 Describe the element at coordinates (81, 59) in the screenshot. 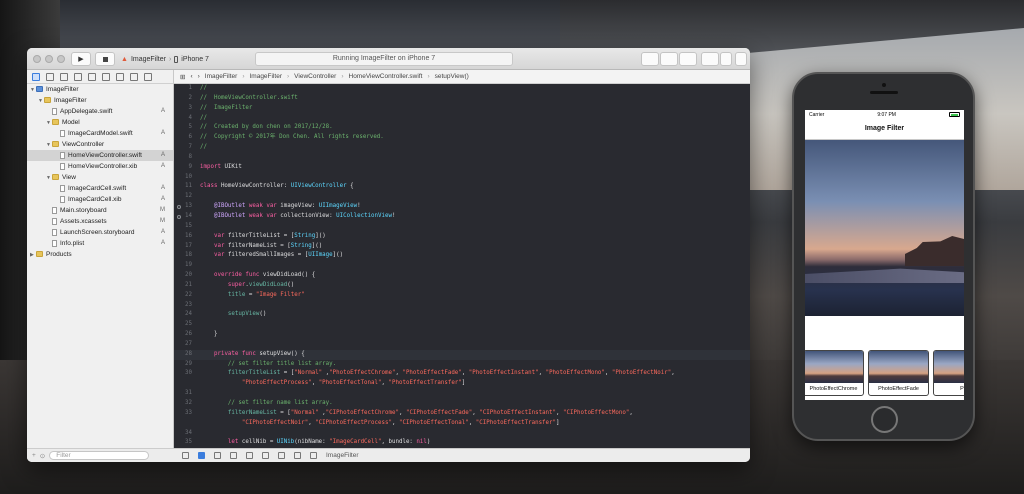

I see `run-button: ▶` at that location.